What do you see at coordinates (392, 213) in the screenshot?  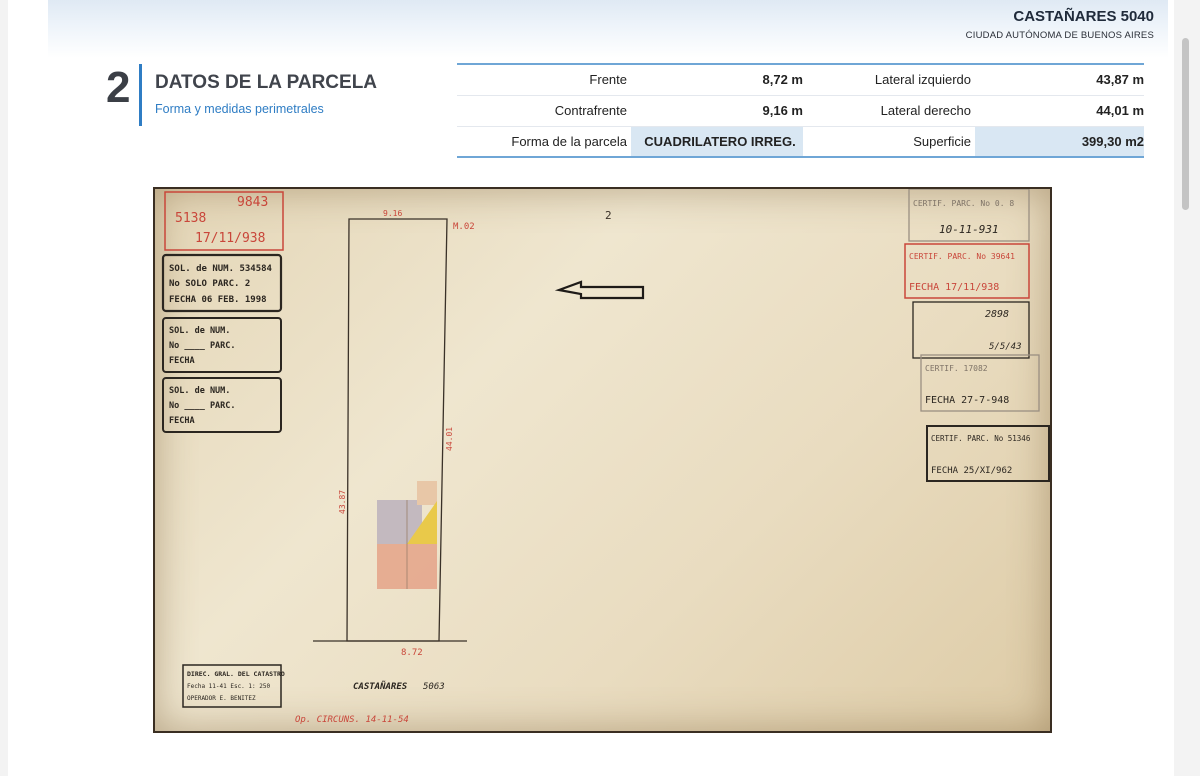 I see `top-measure: 9.16` at bounding box center [392, 213].